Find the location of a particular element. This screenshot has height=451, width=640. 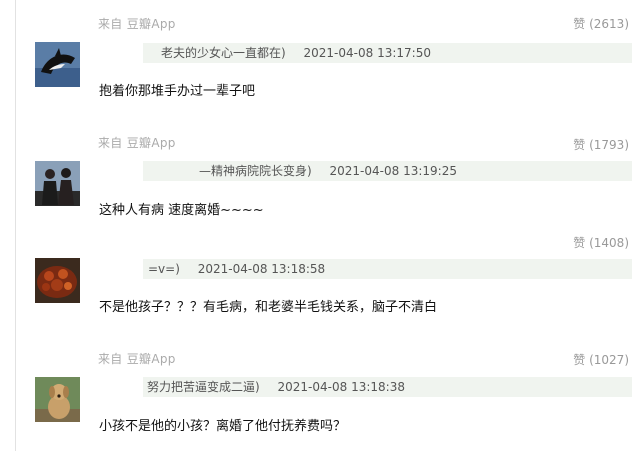

comment-meta: 老夫的少女心一直都在) 2021-04-08 13:17:50 is located at coordinates (387, 53).